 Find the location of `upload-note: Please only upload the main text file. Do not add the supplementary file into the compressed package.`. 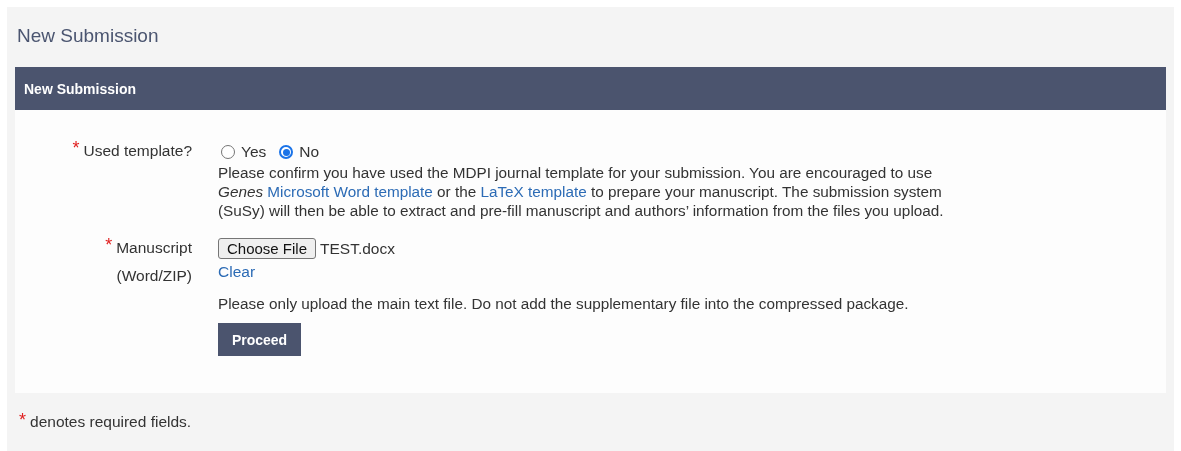

upload-note: Please only upload the main text file. Do not add the supplementary file into the compressed package. is located at coordinates (563, 304).